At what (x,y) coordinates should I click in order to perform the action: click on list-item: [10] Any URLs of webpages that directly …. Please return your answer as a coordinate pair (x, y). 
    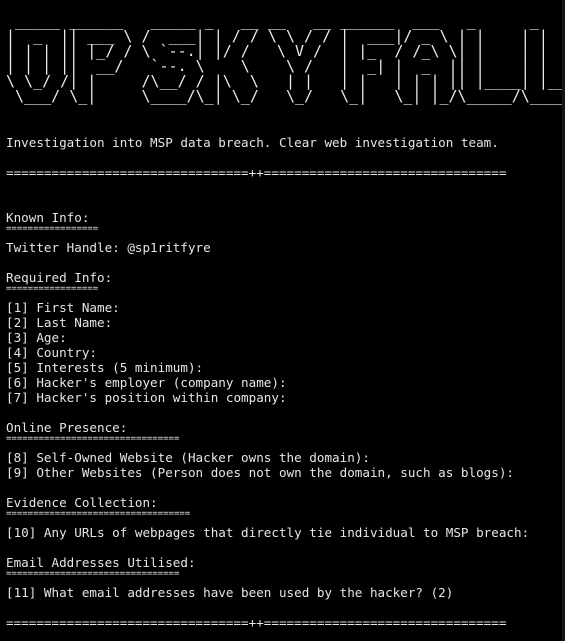
    Looking at the image, I should click on (268, 532).